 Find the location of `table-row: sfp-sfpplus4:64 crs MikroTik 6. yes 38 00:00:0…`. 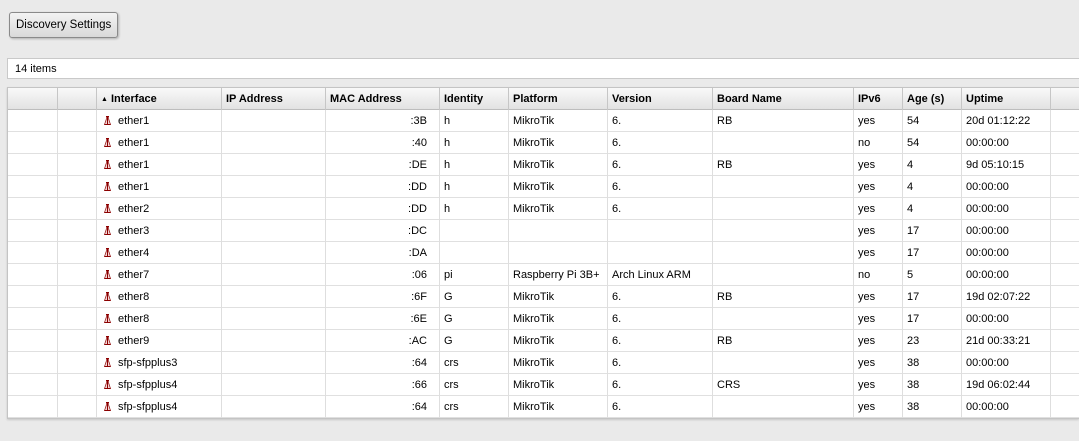

table-row: sfp-sfpplus4:64 crs MikroTik 6. yes 38 00:00:0… is located at coordinates (543, 407).